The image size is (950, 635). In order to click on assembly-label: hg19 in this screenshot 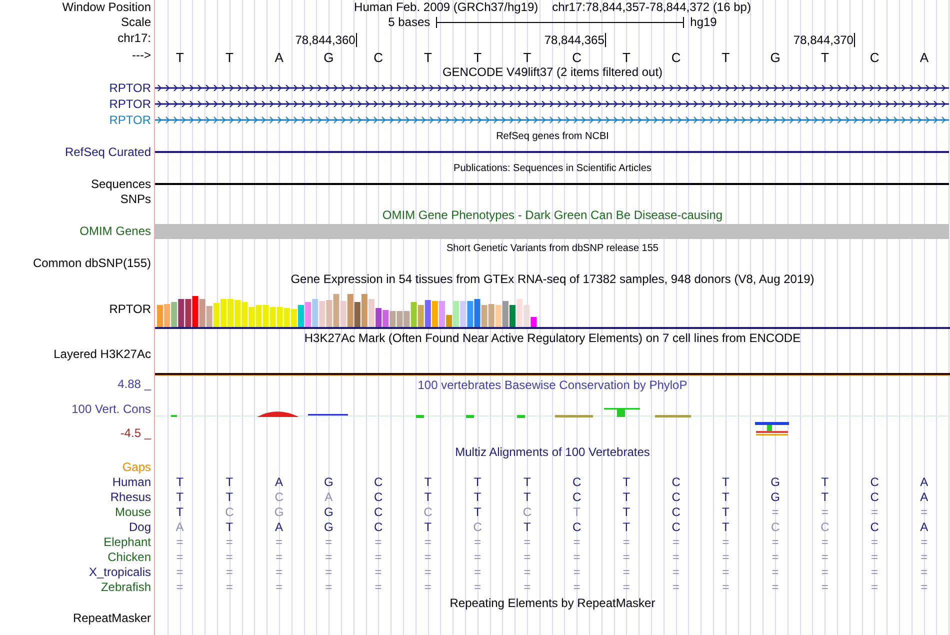, I will do `click(703, 22)`.